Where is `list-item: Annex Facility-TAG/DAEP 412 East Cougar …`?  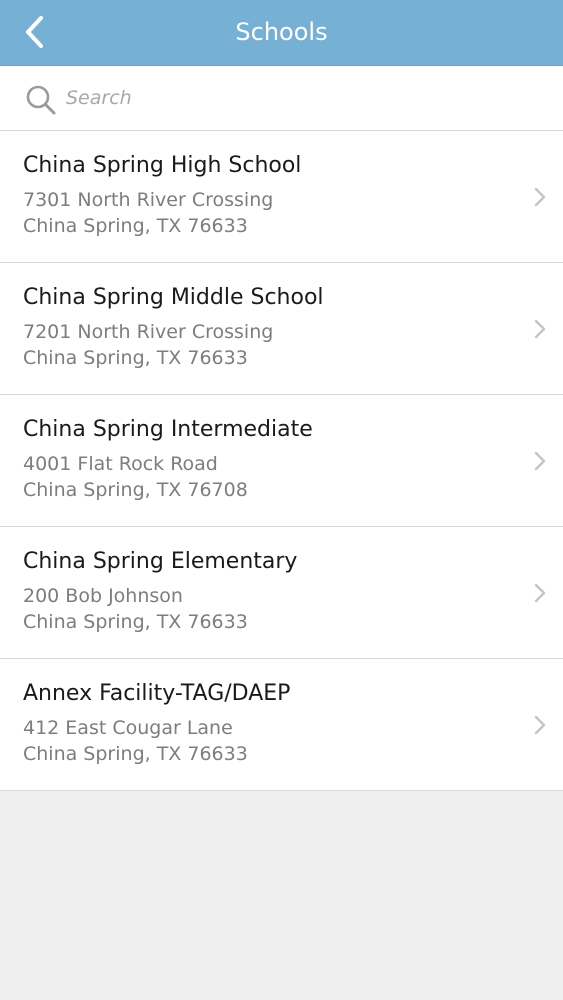 list-item: Annex Facility-TAG/DAEP 412 East Cougar … is located at coordinates (281, 725).